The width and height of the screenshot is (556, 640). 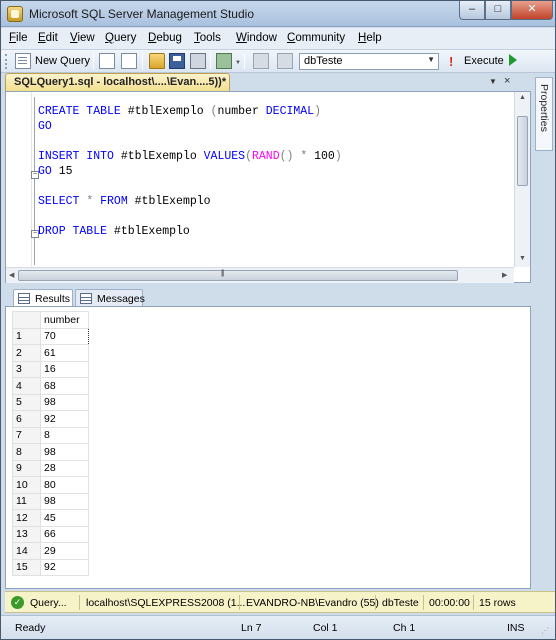 What do you see at coordinates (43, 298) in the screenshot?
I see `tab-results: Results` at bounding box center [43, 298].